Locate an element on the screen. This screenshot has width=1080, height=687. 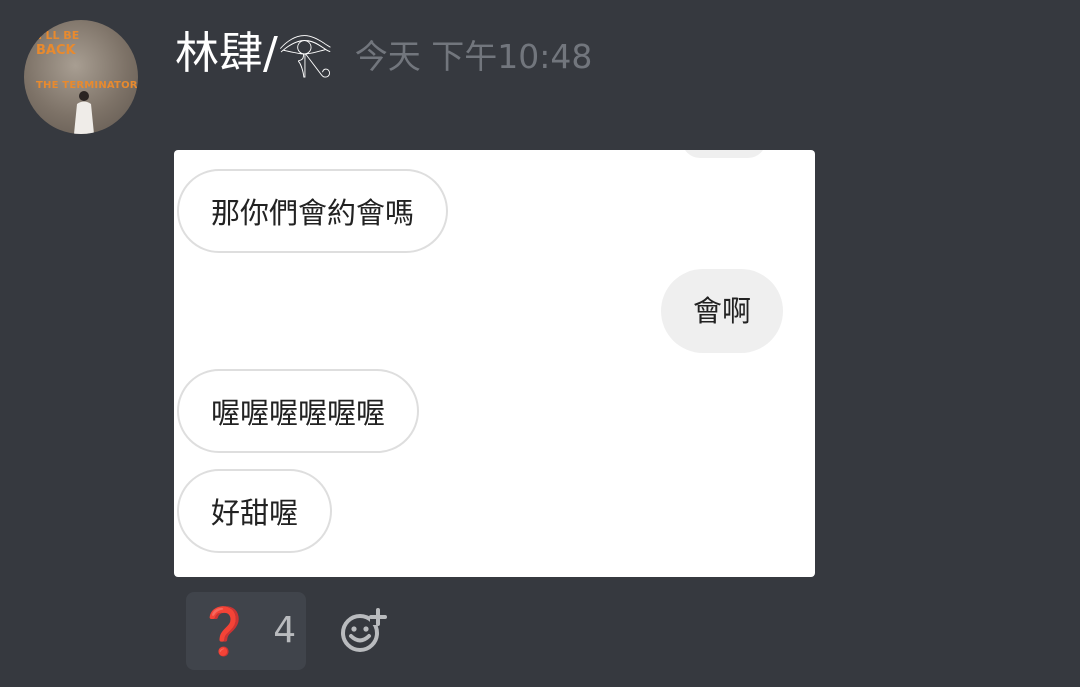
reaction-button: ❓ 4 is located at coordinates (246, 631).